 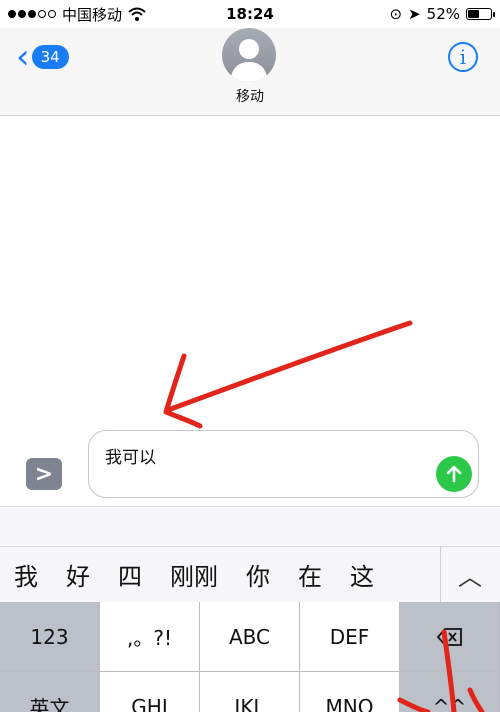 I want to click on expand-apps-button: >, so click(x=44, y=474).